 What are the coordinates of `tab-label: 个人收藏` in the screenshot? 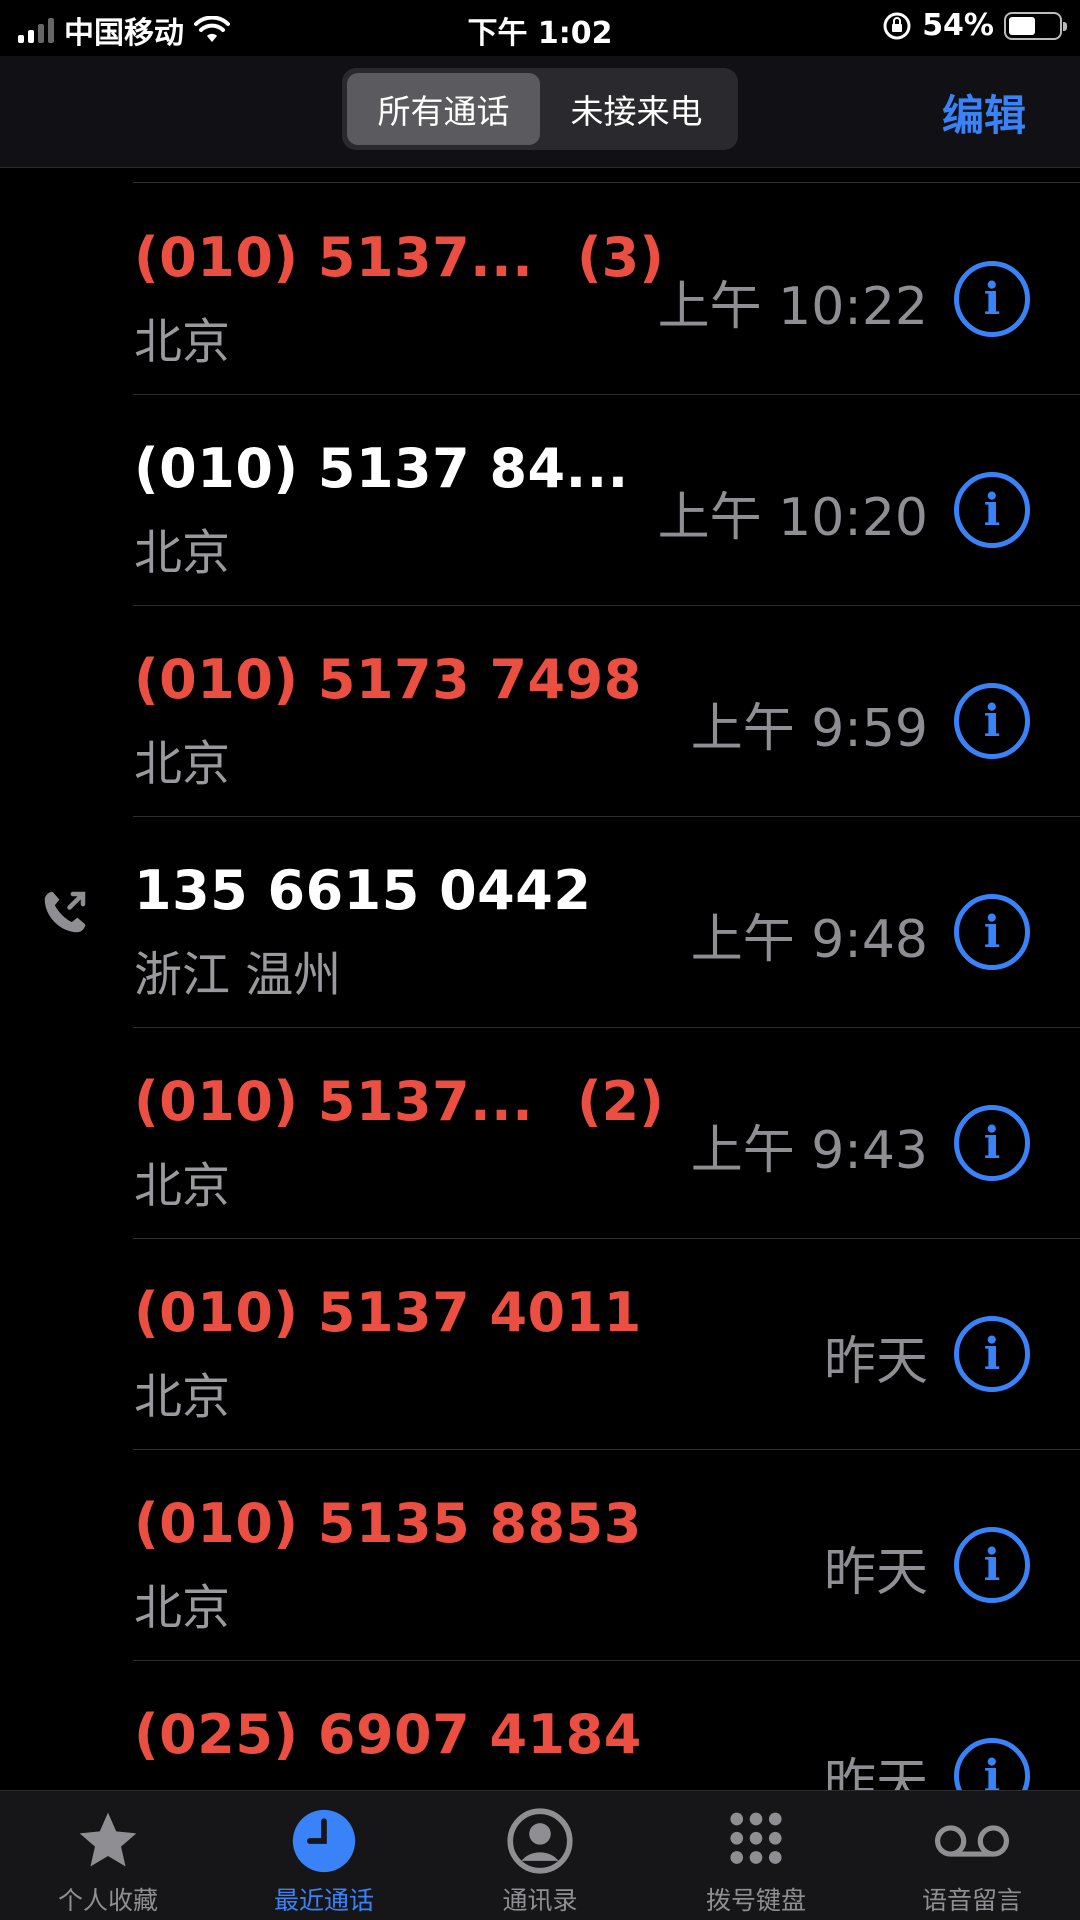 It's located at (107, 1900).